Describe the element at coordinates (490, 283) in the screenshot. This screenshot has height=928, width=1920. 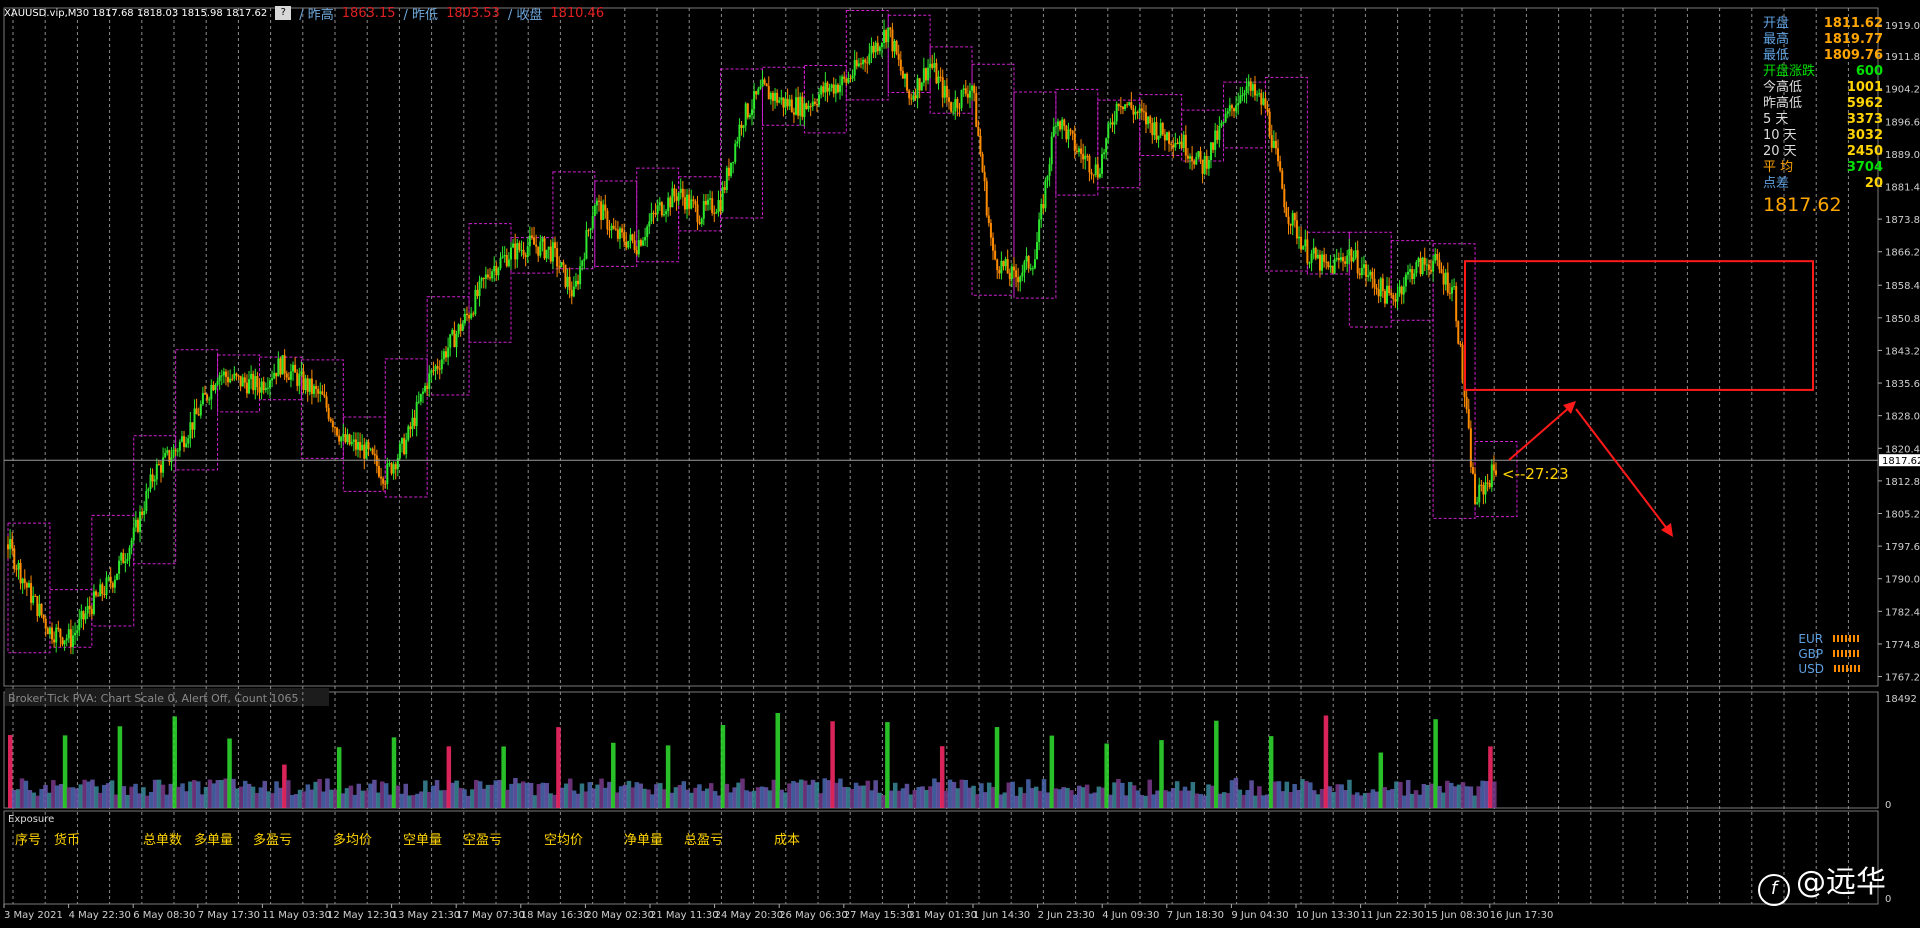
I see `session-box` at that location.